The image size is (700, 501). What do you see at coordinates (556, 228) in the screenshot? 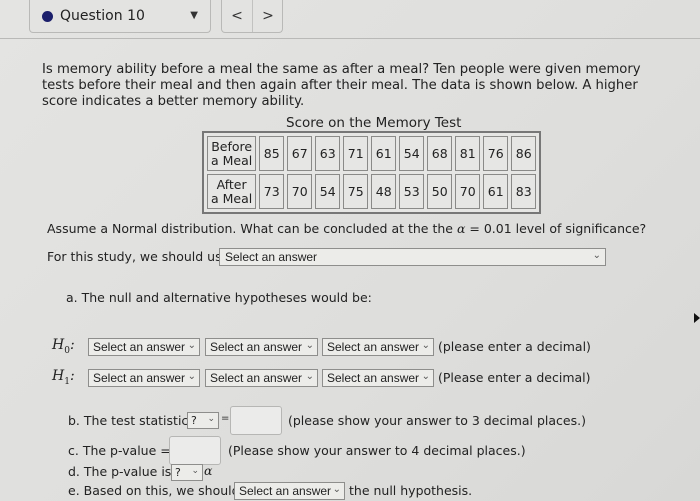
I see `assumption-suffix: = 0.01 level of significance?` at bounding box center [556, 228].